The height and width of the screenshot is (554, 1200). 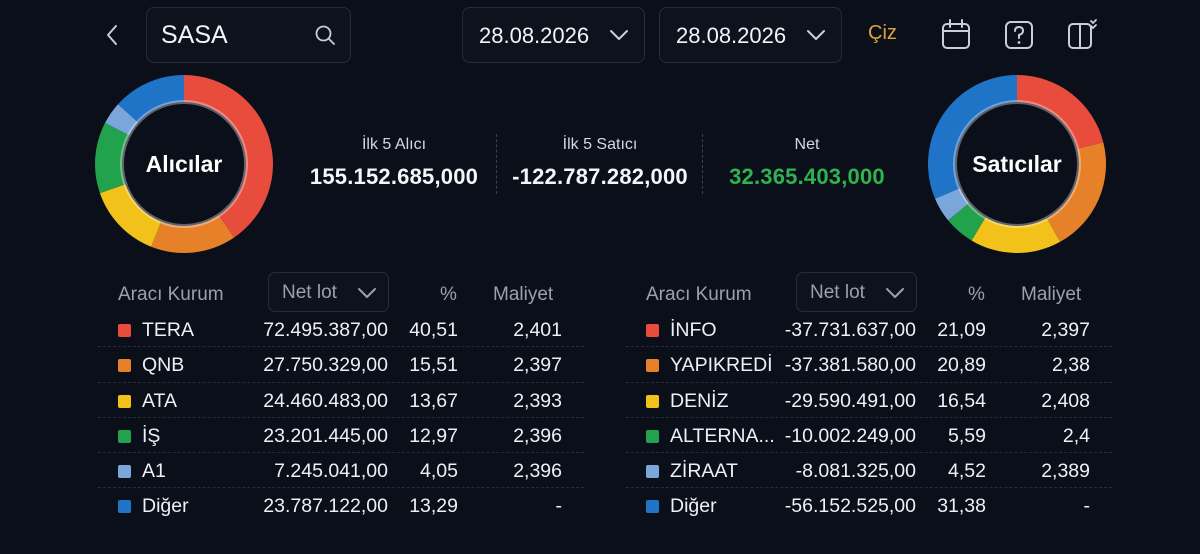 What do you see at coordinates (1065, 400) in the screenshot?
I see `cost-value: 2,408` at bounding box center [1065, 400].